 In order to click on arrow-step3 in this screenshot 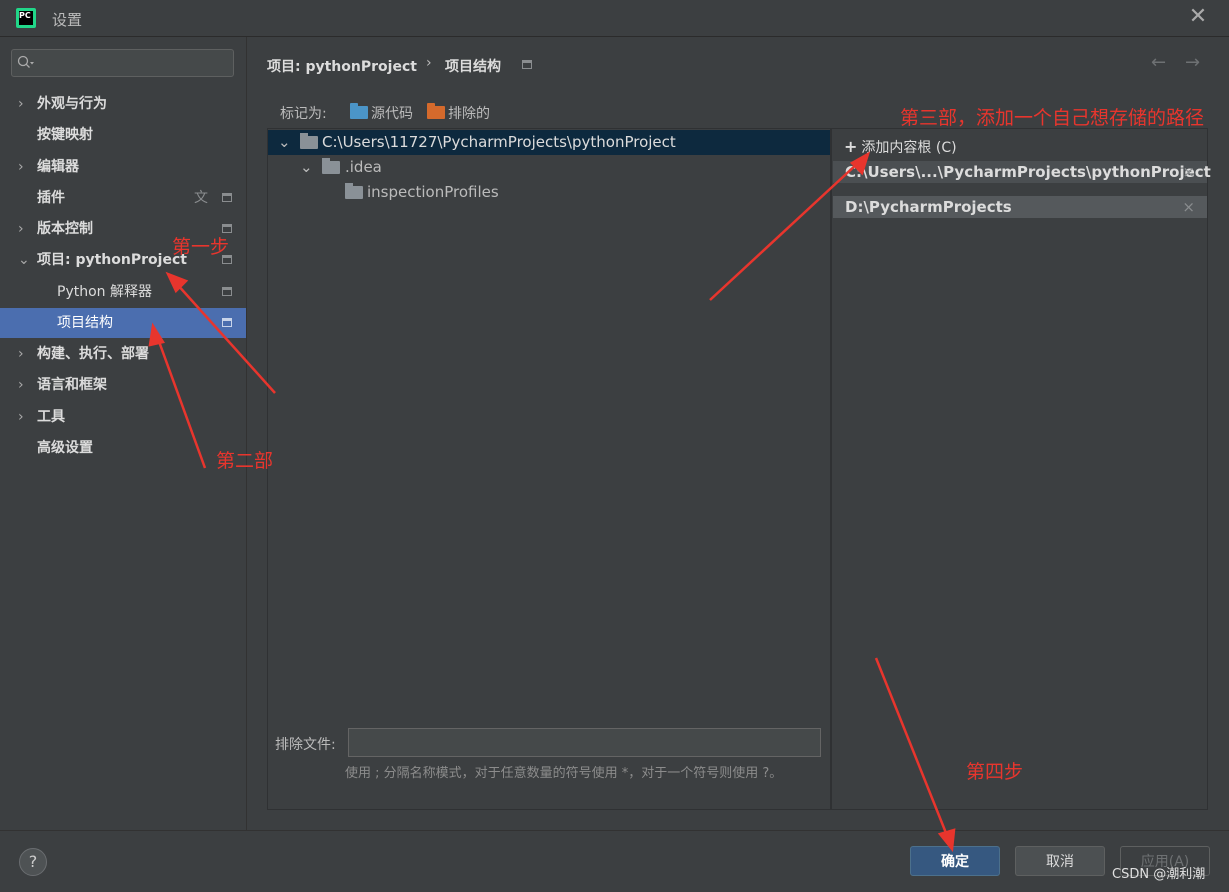, I will do `click(784, 231)`.